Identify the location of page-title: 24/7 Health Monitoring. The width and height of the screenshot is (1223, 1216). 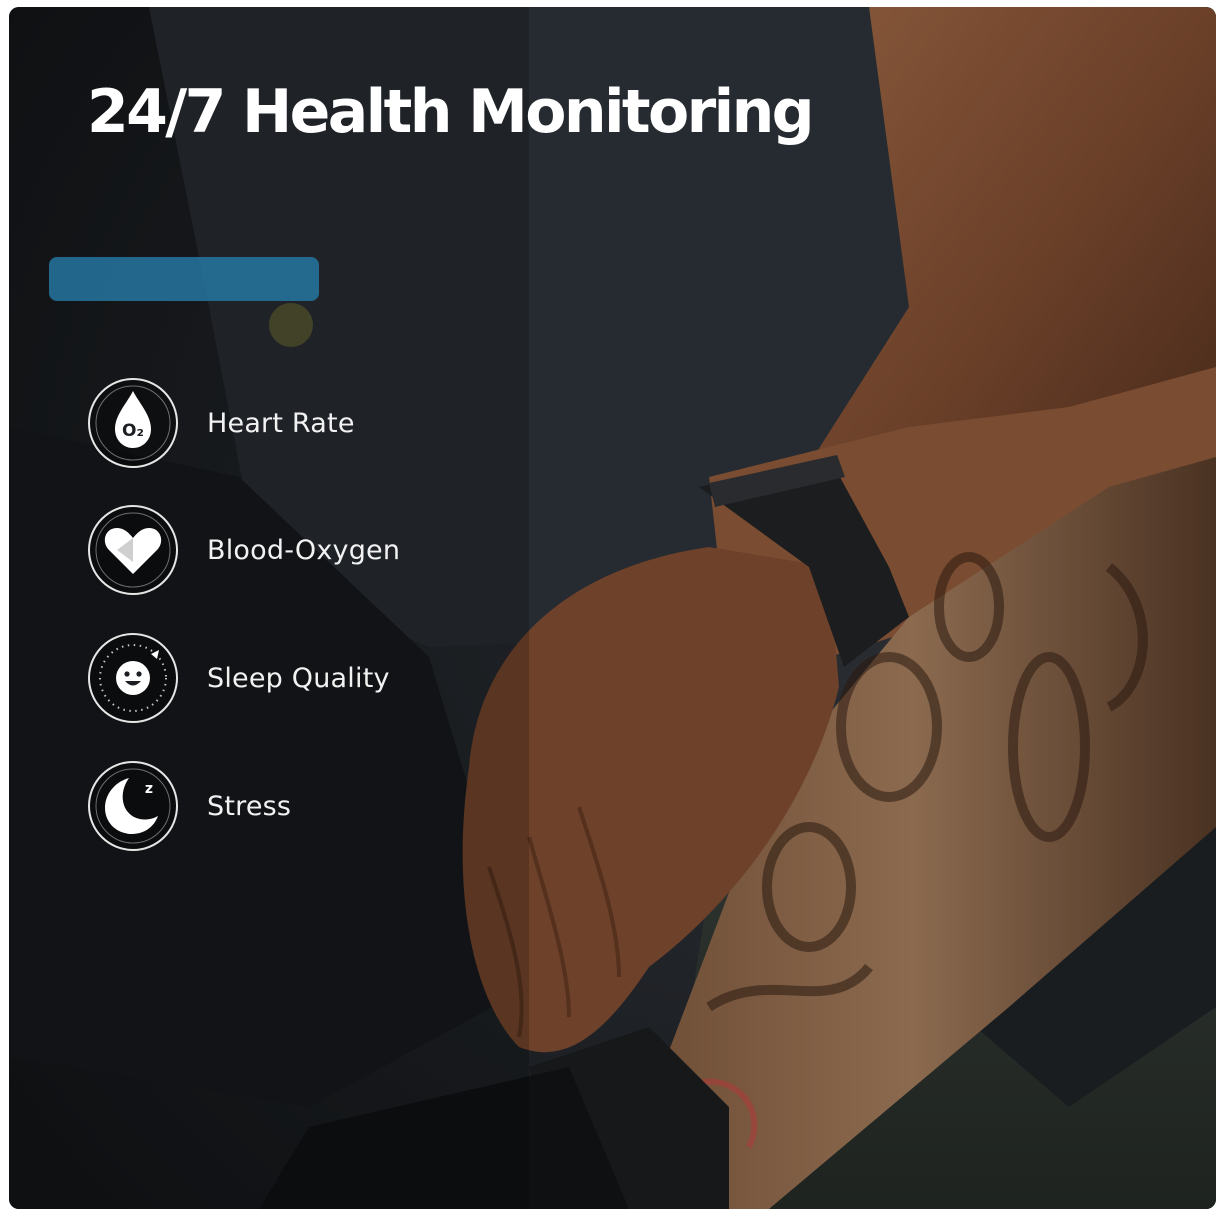
(451, 112).